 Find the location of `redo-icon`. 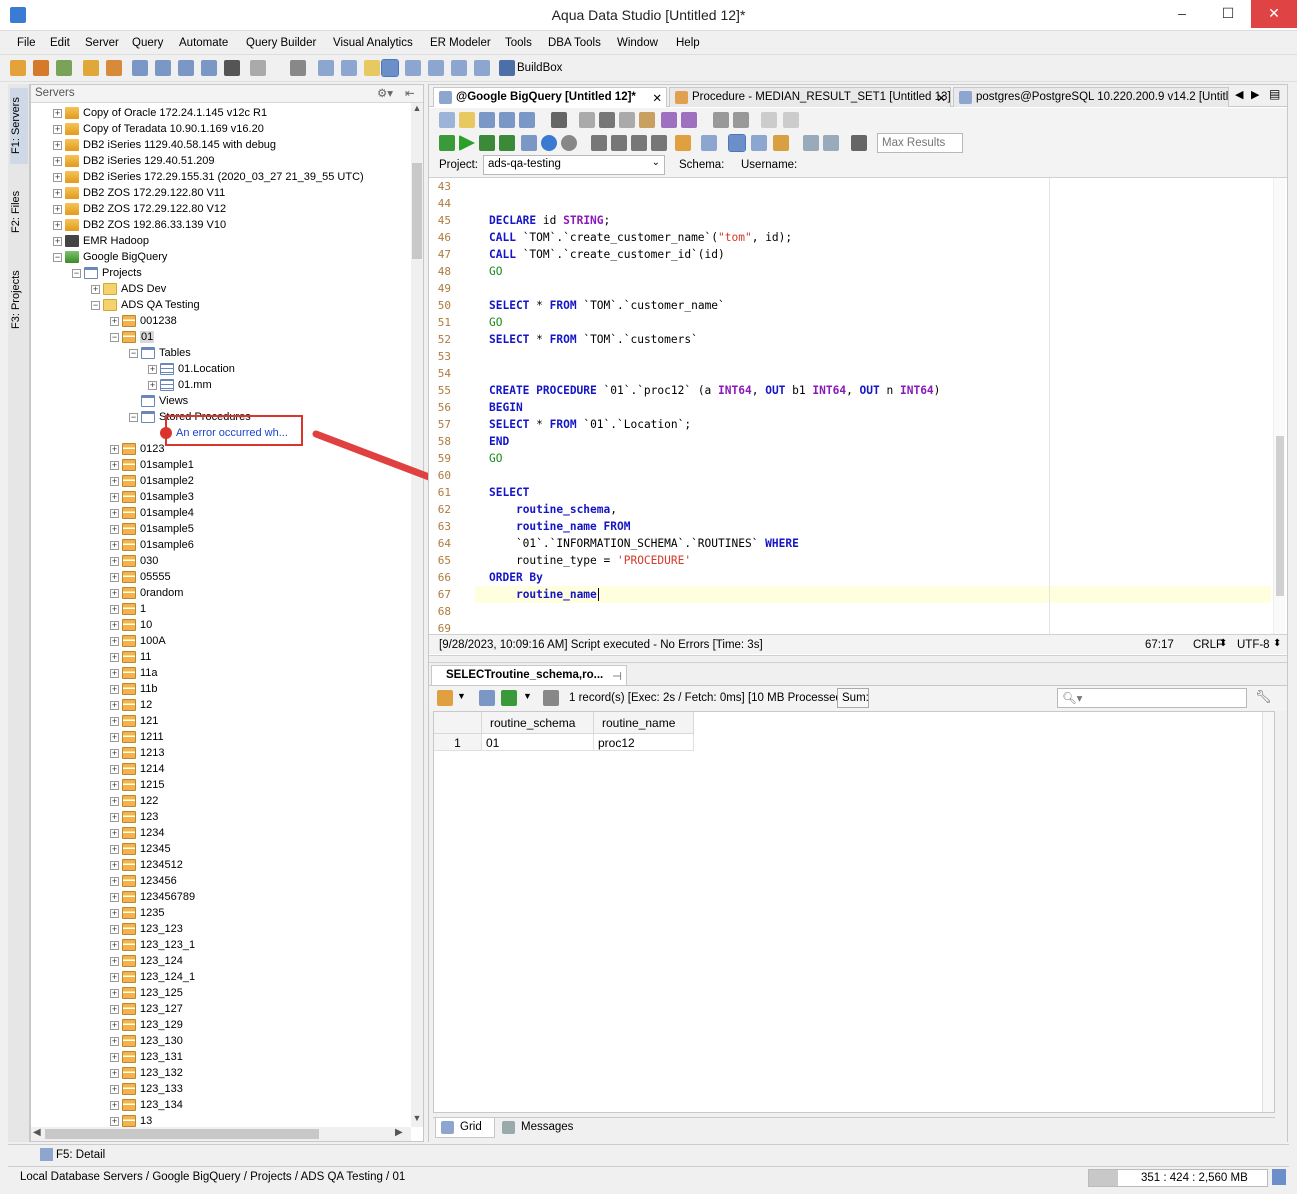

redo-icon is located at coordinates (689, 120).